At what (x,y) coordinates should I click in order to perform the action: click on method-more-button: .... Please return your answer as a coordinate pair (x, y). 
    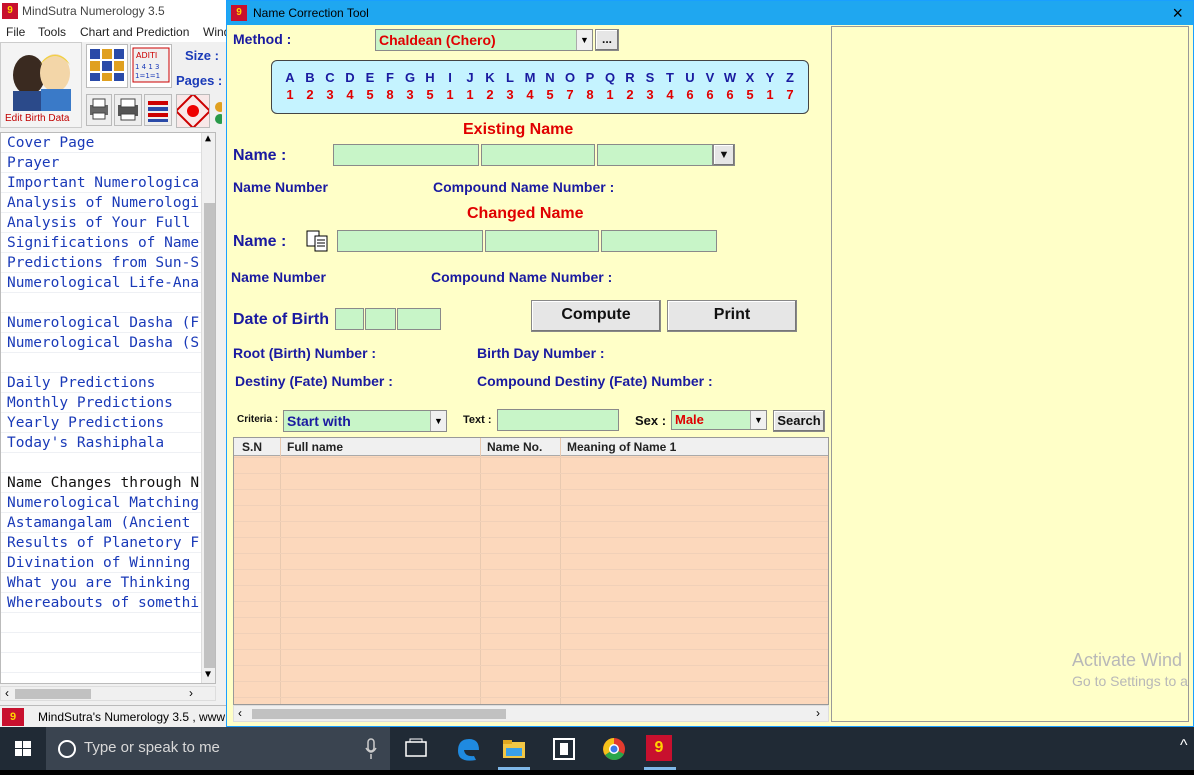
    Looking at the image, I should click on (607, 40).